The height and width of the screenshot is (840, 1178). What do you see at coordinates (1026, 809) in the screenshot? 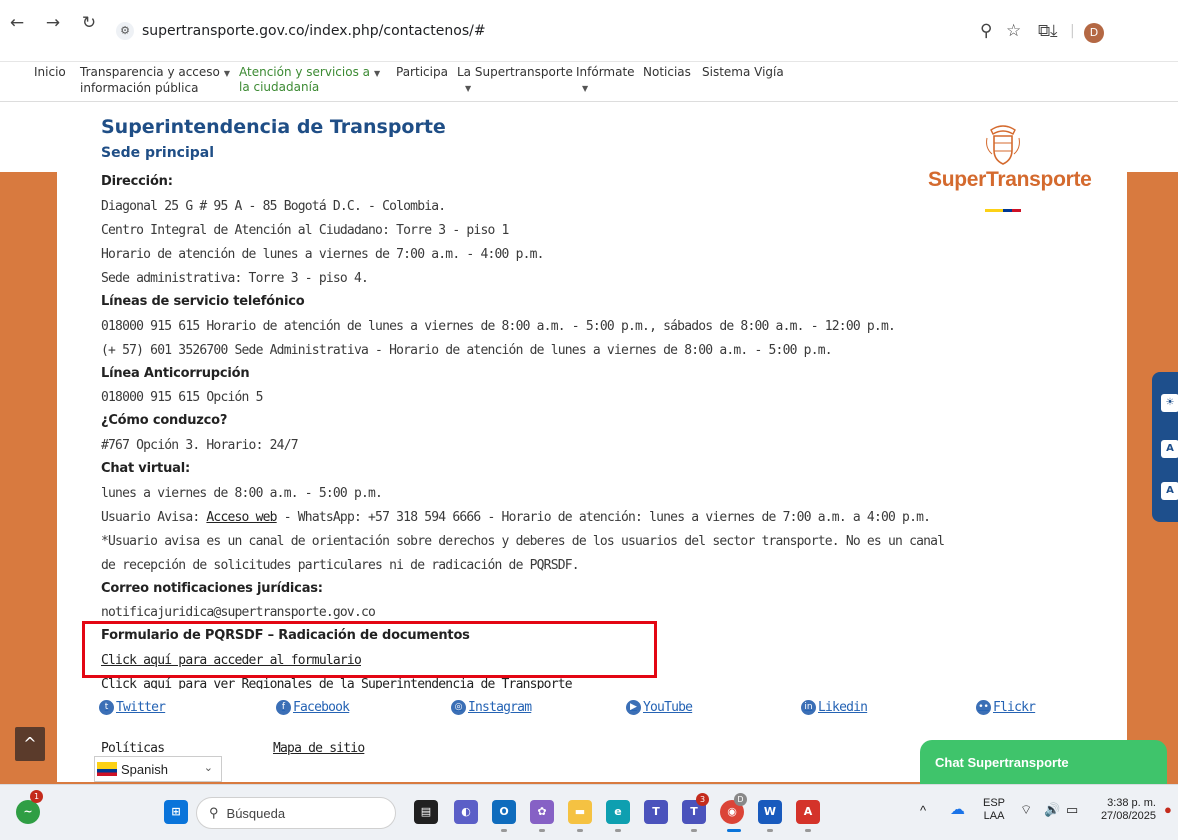
I see `wifi-icon: ⌔` at bounding box center [1026, 809].